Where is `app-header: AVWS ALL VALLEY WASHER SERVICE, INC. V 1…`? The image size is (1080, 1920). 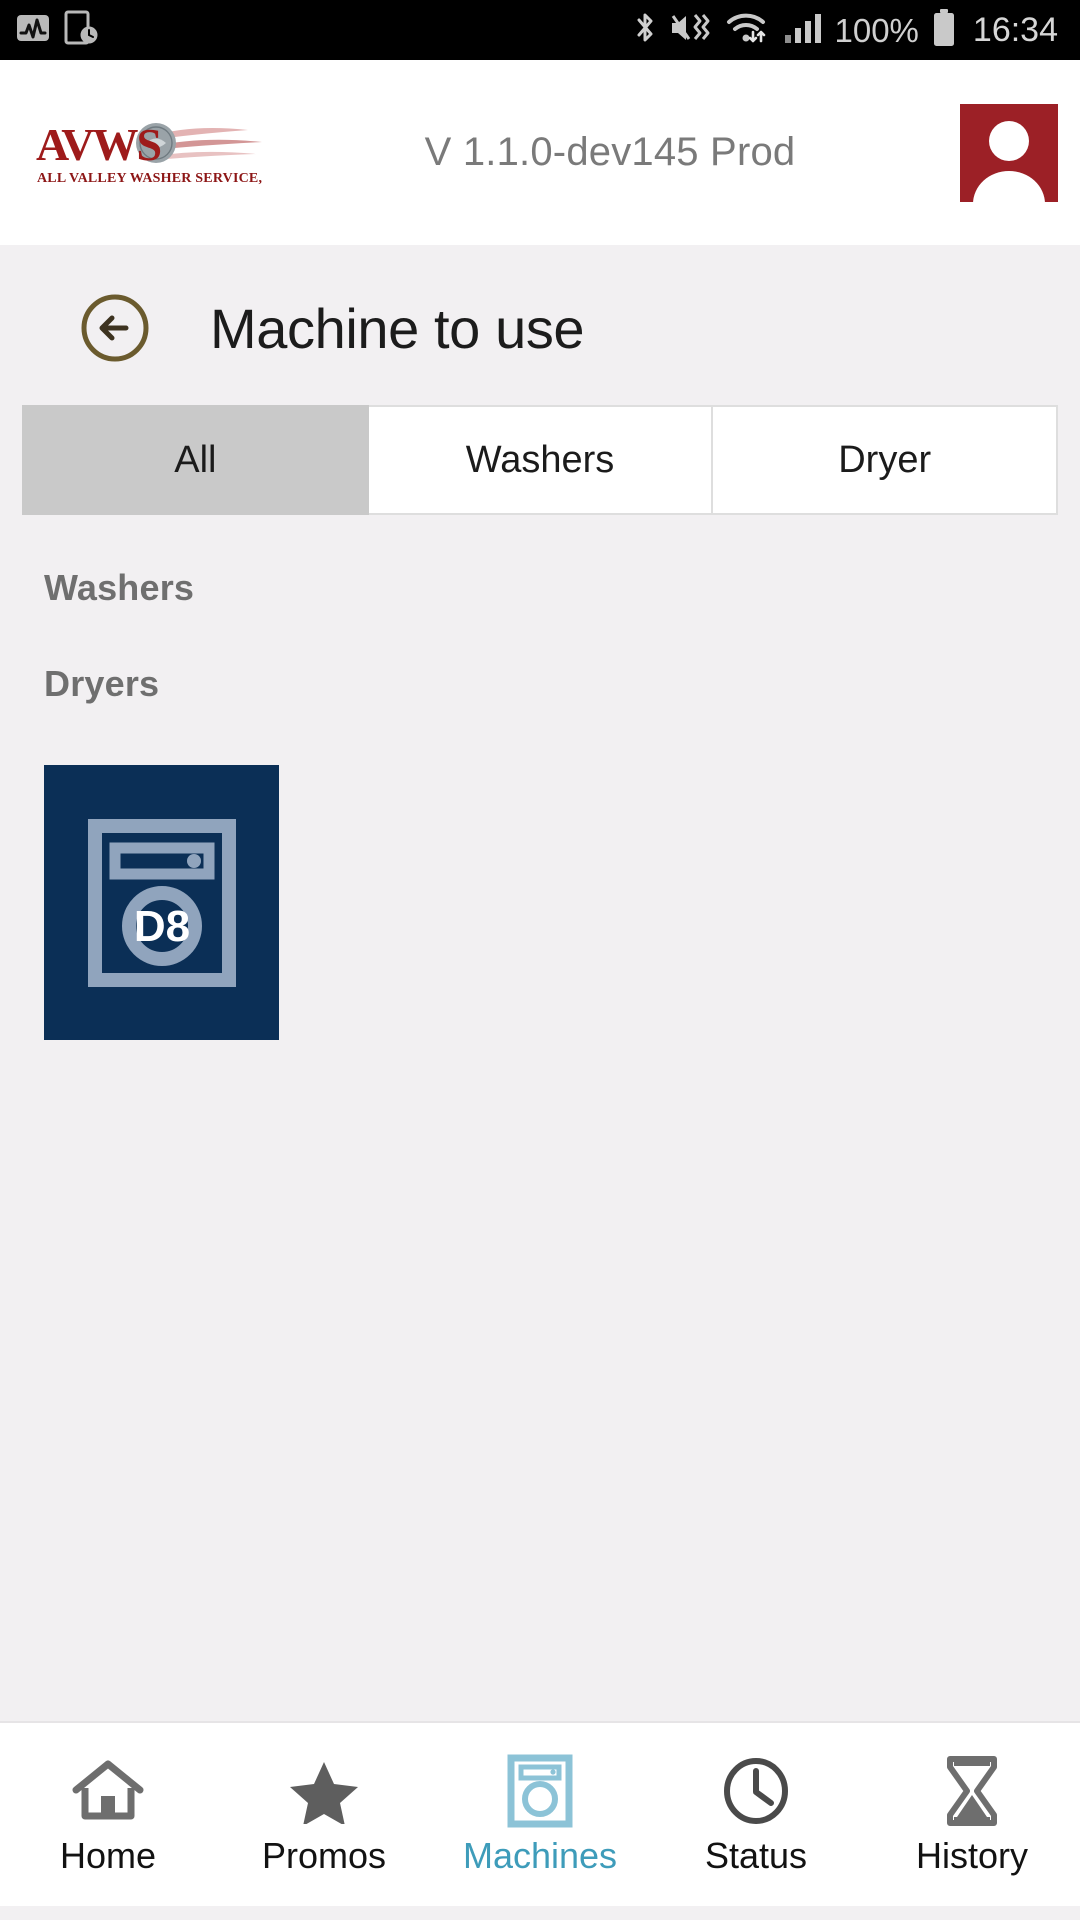 app-header: AVWS ALL VALLEY WASHER SERVICE, INC. V 1… is located at coordinates (540, 152).